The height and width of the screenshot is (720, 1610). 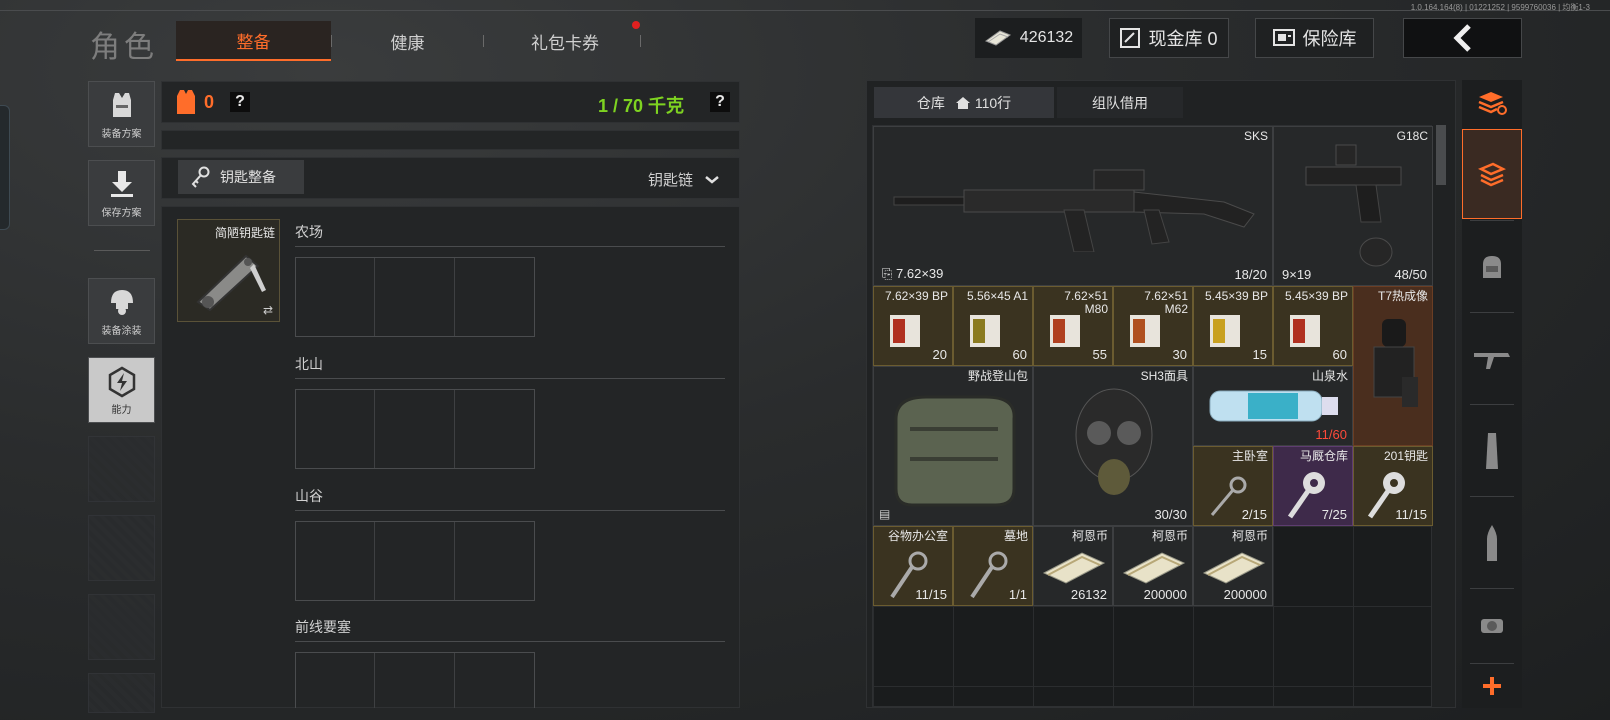 What do you see at coordinates (121, 302) in the screenshot?
I see `helmet-icon` at bounding box center [121, 302].